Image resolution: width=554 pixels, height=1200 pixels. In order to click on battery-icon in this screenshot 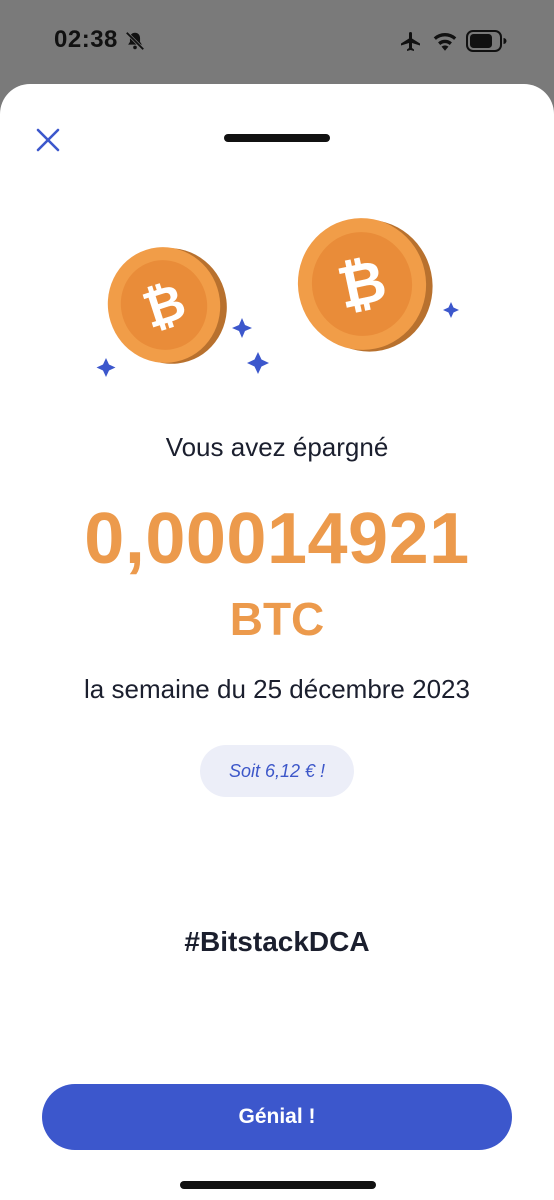, I will do `click(486, 41)`.